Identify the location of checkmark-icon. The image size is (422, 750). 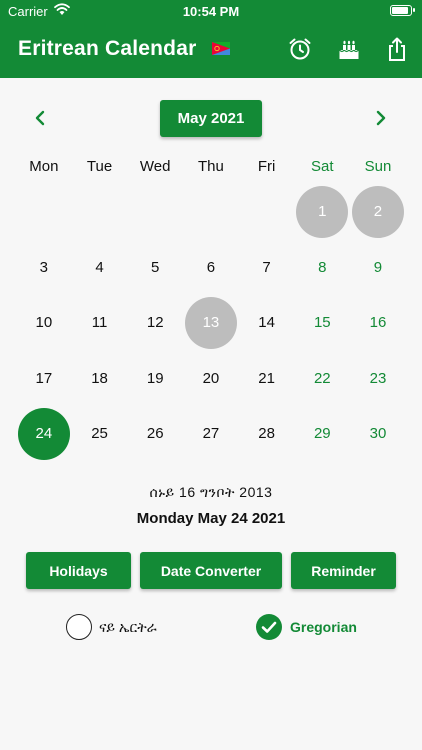
(269, 627).